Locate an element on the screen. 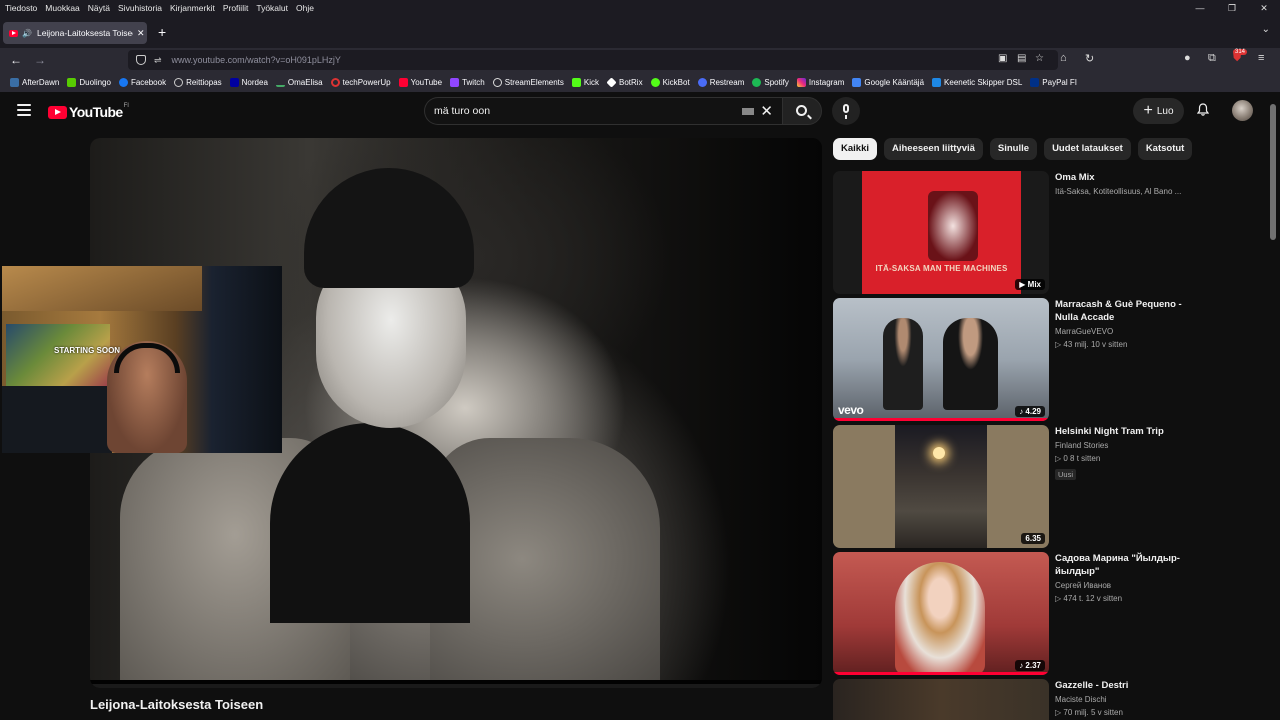 This screenshot has height=720, width=1280. recommendation-title: Helsinki Night Tram Trip is located at coordinates (1125, 431).